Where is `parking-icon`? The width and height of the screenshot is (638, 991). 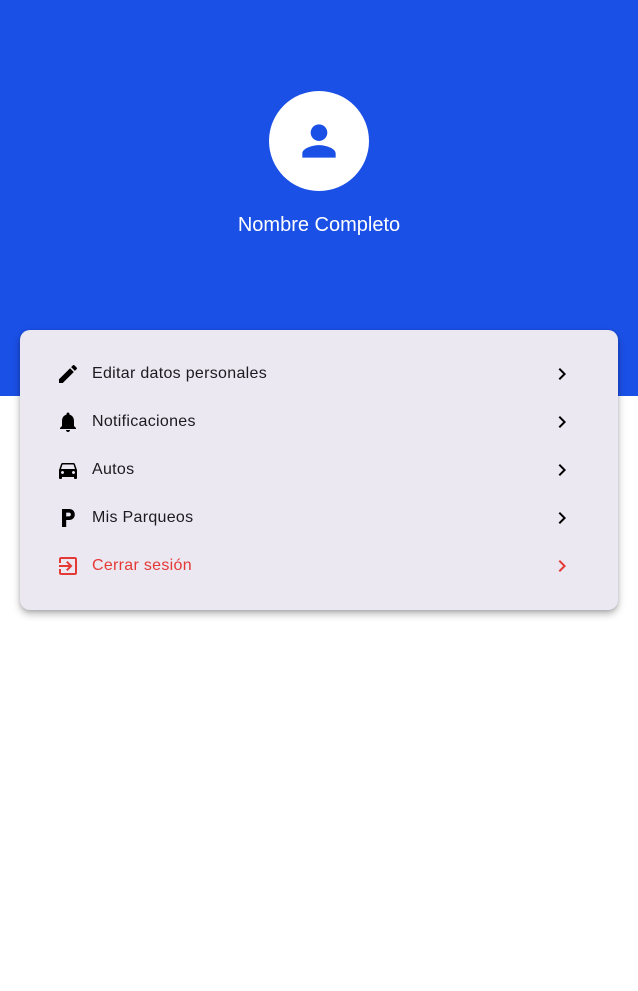 parking-icon is located at coordinates (68, 518).